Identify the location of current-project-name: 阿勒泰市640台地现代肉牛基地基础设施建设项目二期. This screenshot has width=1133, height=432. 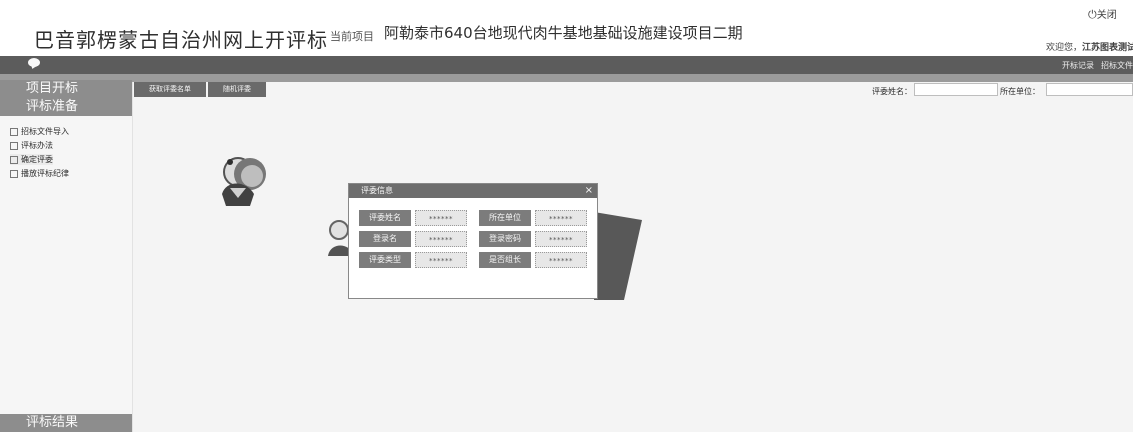
(563, 33).